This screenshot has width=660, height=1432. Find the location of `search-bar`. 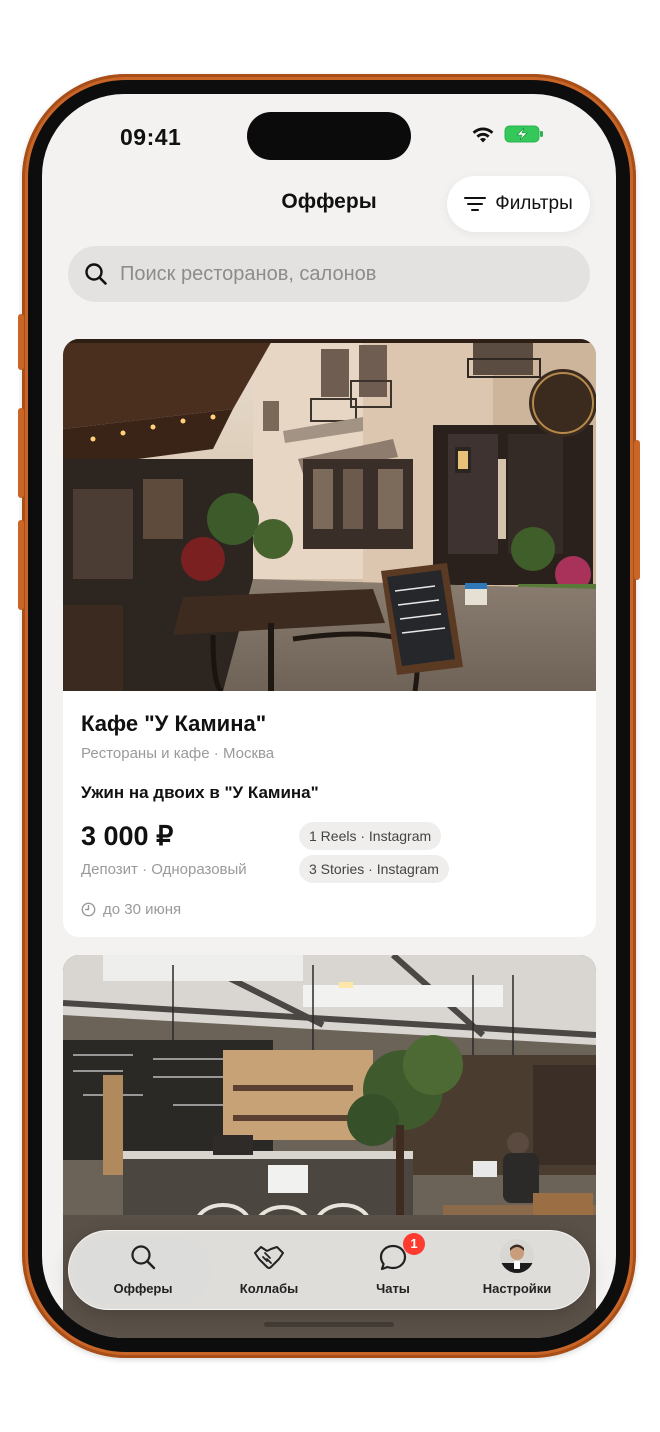

search-bar is located at coordinates (329, 274).